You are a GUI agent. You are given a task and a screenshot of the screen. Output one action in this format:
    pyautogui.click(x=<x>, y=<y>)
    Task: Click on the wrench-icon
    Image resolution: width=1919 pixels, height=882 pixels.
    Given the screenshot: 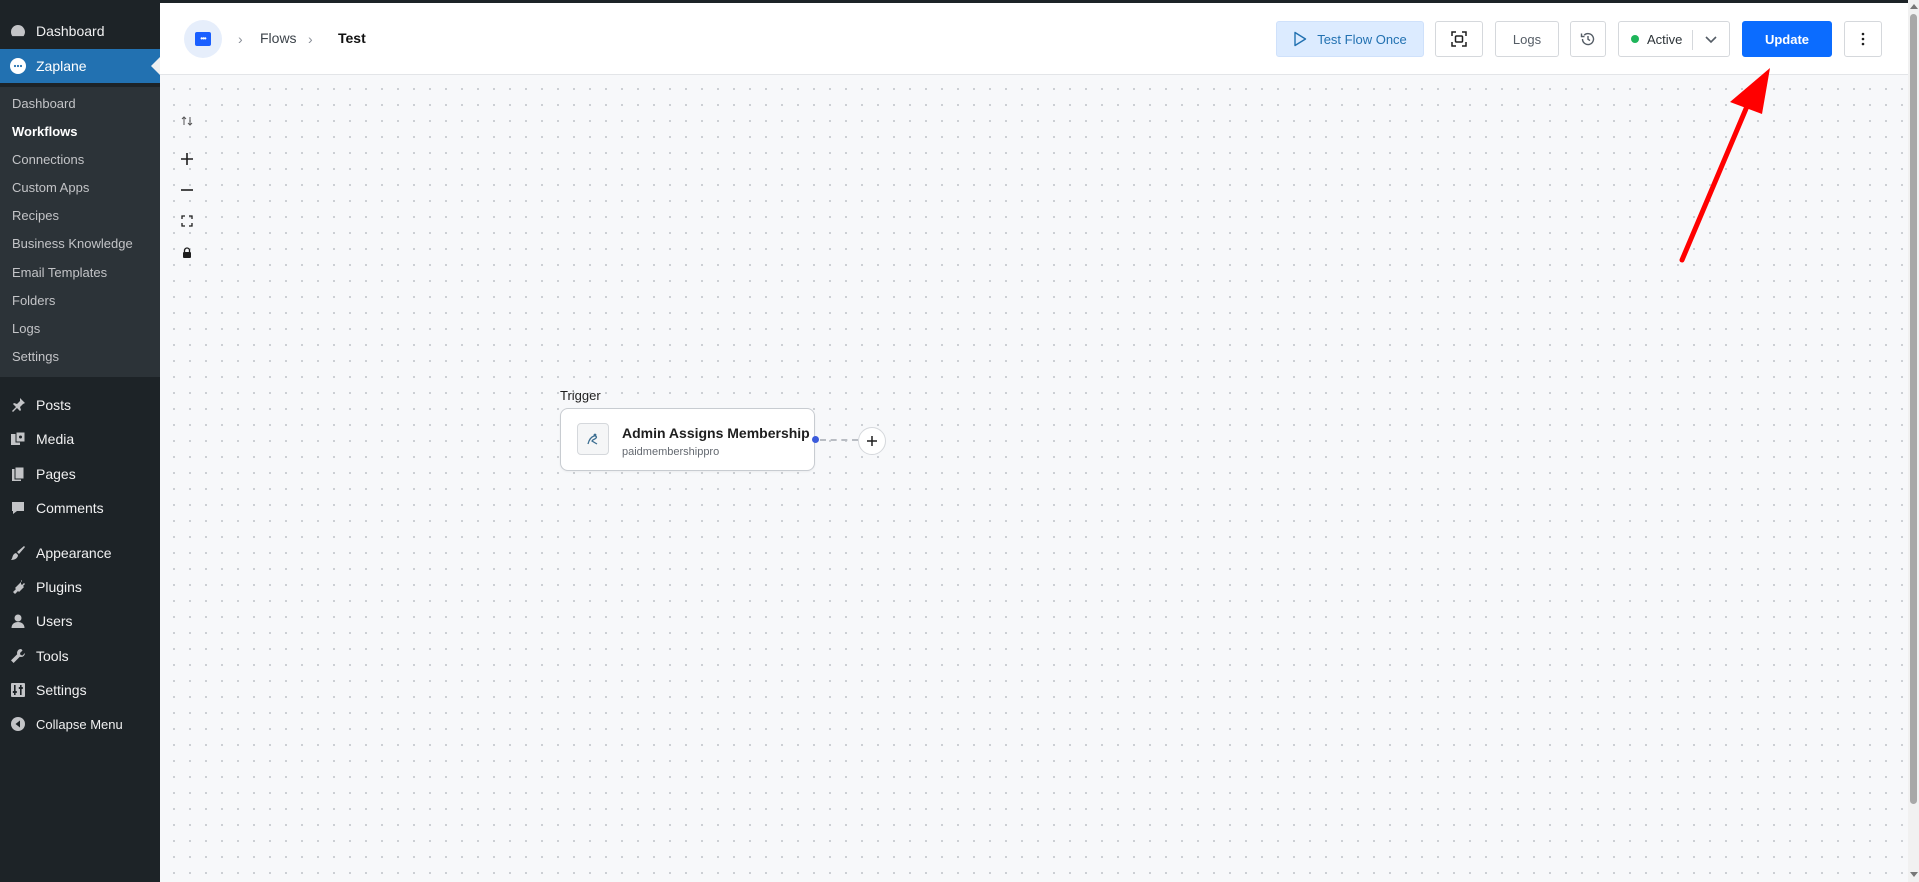 What is the action you would take?
    pyautogui.click(x=18, y=656)
    